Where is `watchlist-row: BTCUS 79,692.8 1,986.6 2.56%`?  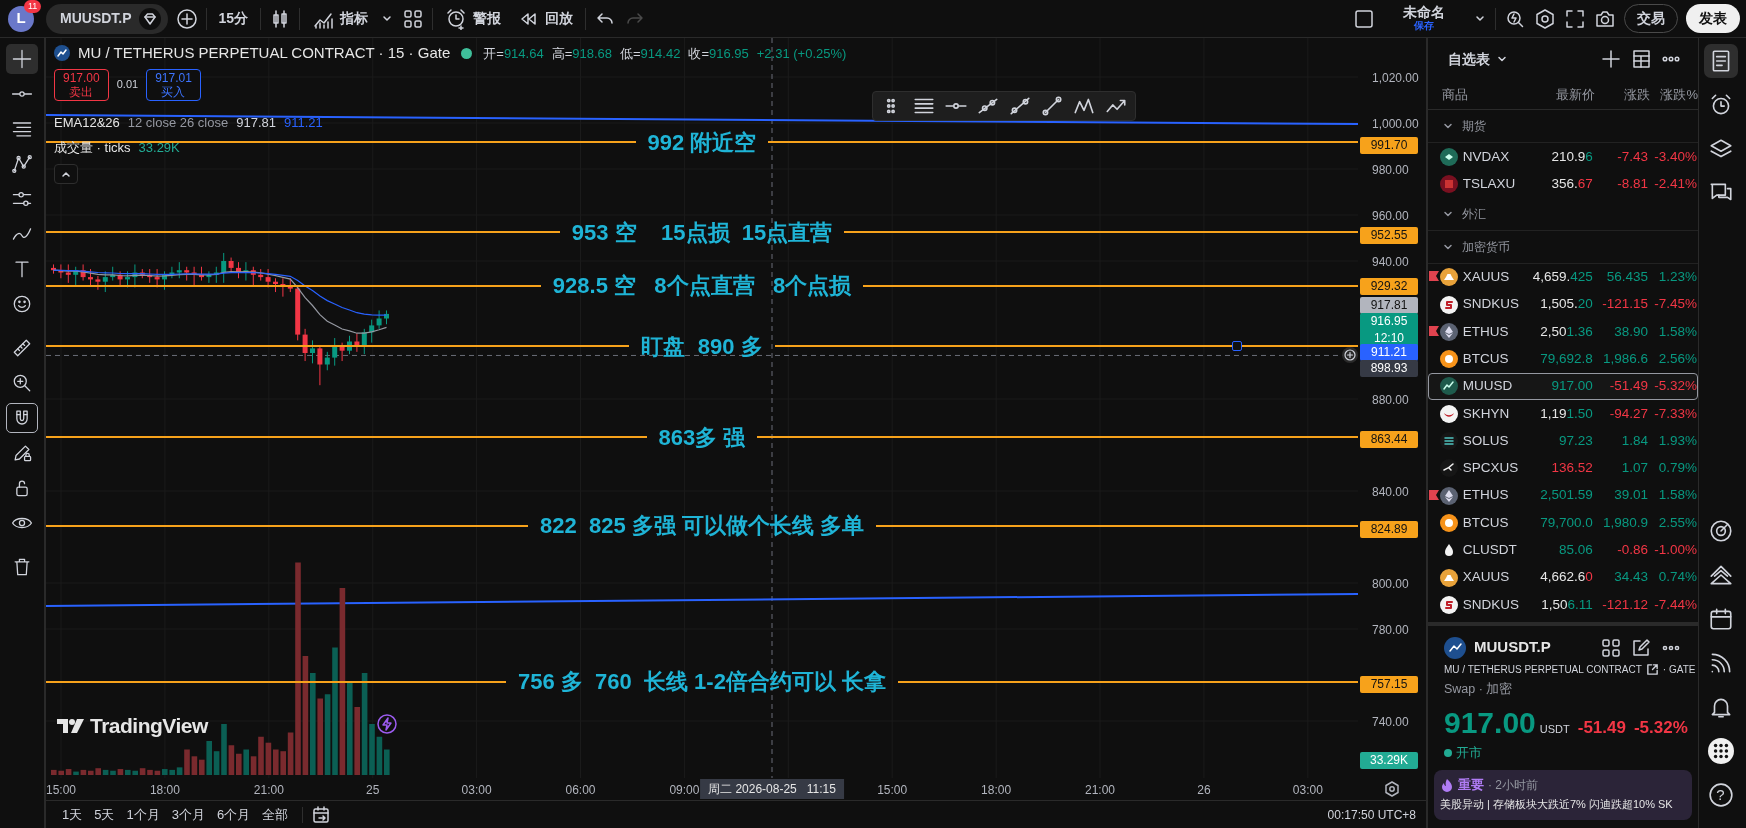
watchlist-row: BTCUS 79,692.8 1,986.6 2.56% is located at coordinates (1563, 359).